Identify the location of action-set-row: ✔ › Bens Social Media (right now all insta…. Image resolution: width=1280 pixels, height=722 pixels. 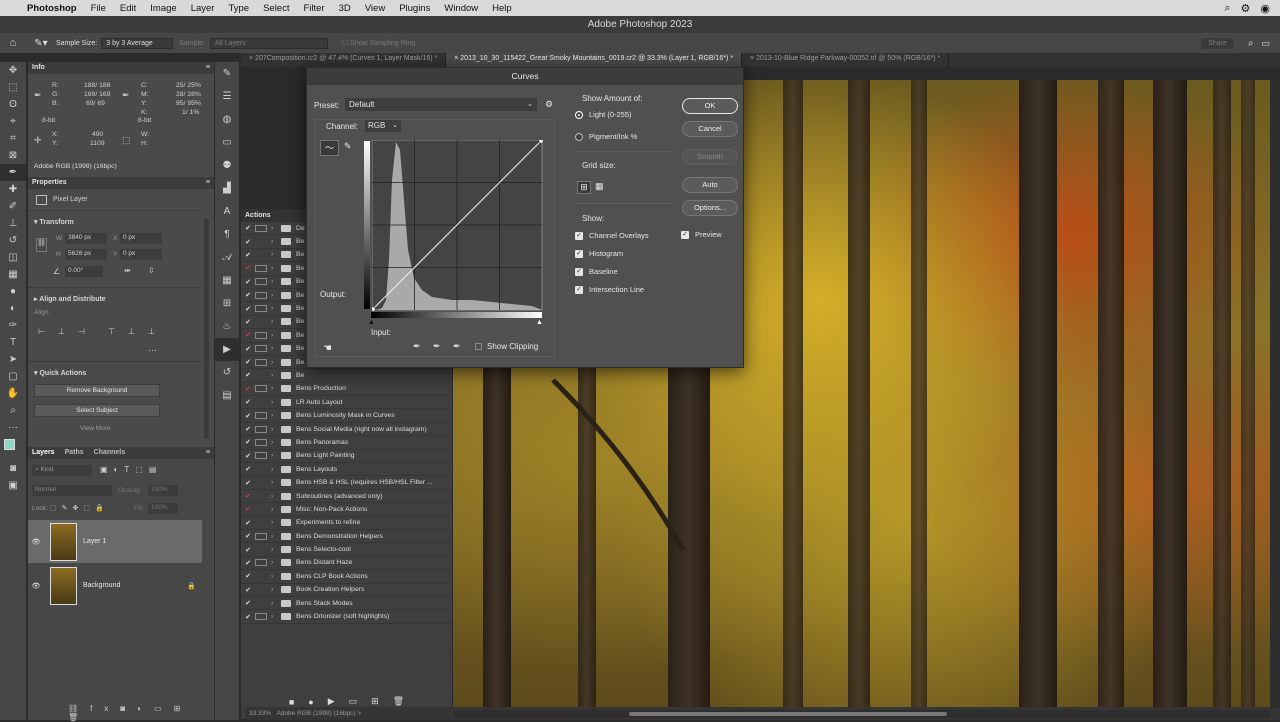
(346, 430).